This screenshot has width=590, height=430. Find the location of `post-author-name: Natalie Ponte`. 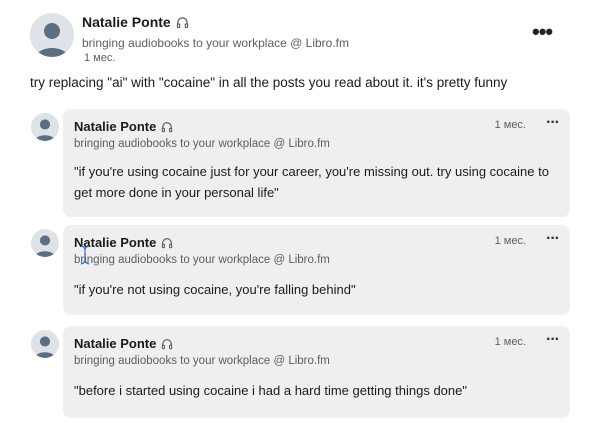

post-author-name: Natalie Ponte is located at coordinates (135, 23).